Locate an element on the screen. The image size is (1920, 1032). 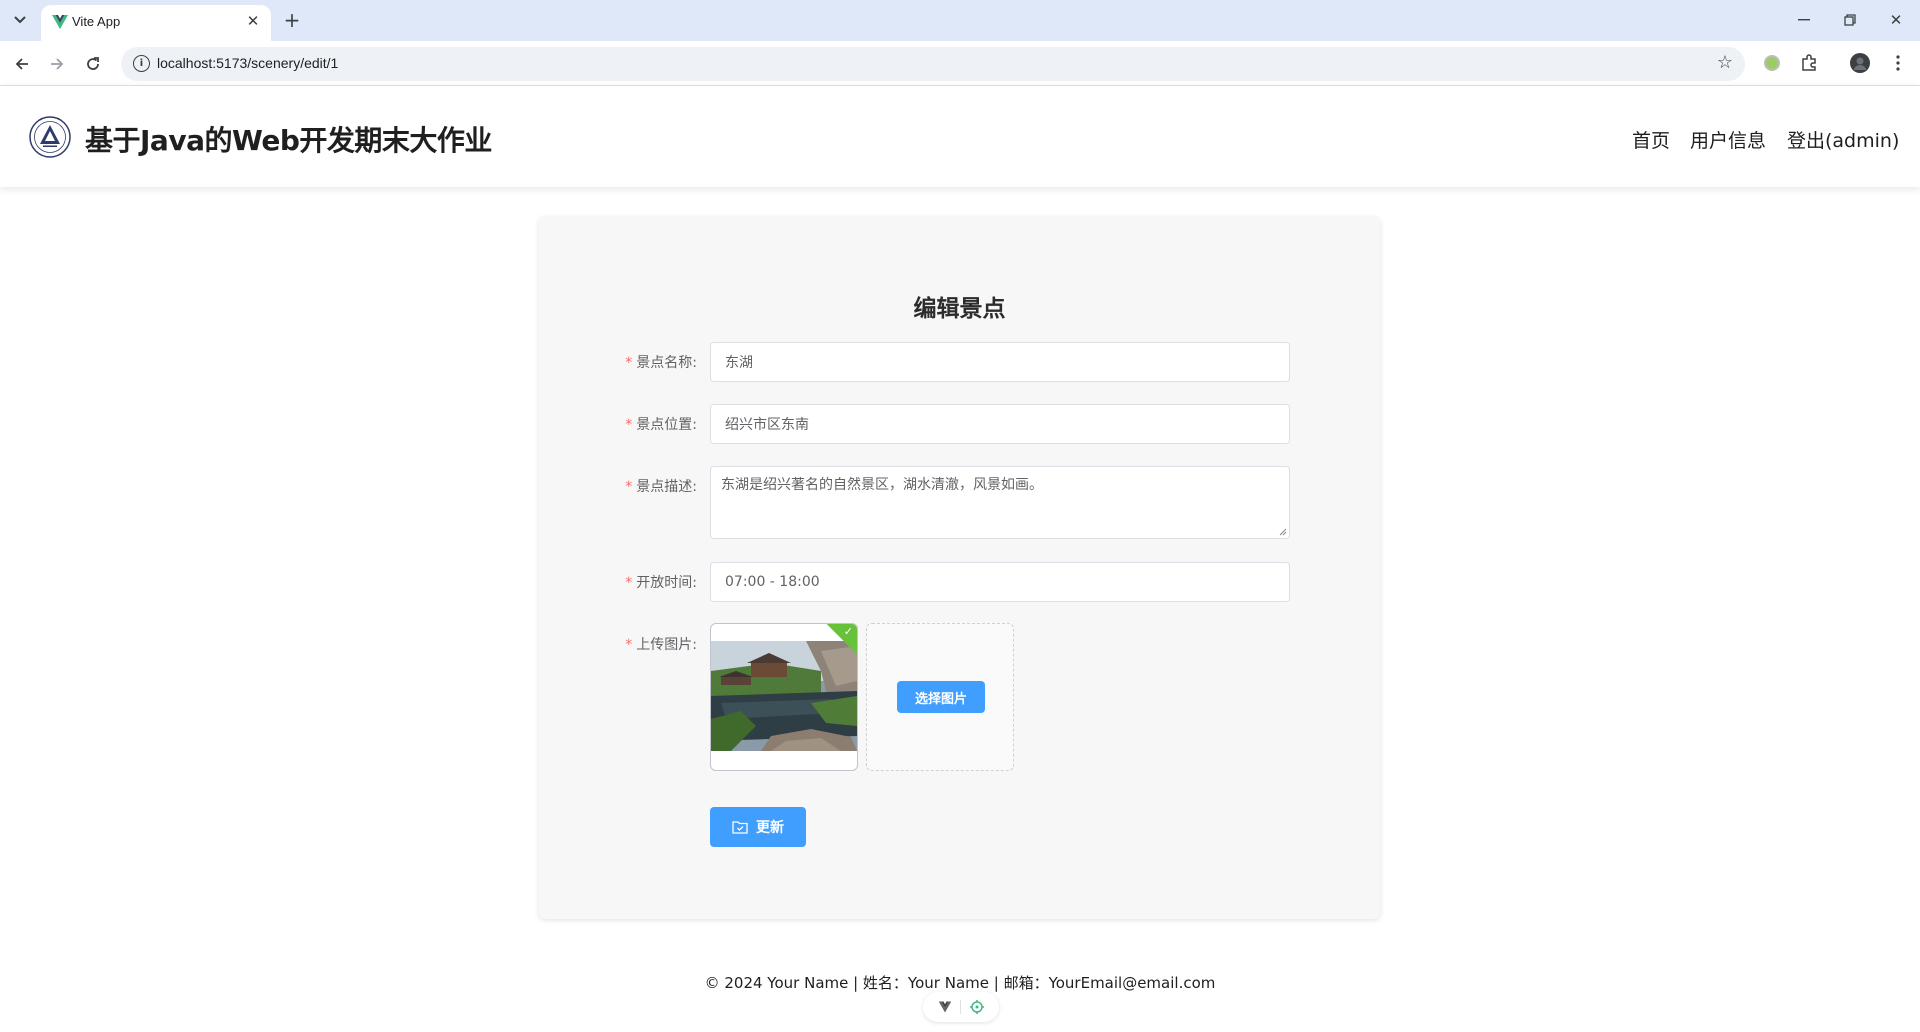
url-text: localhost:5173/scenery/edit/1 is located at coordinates (248, 63).